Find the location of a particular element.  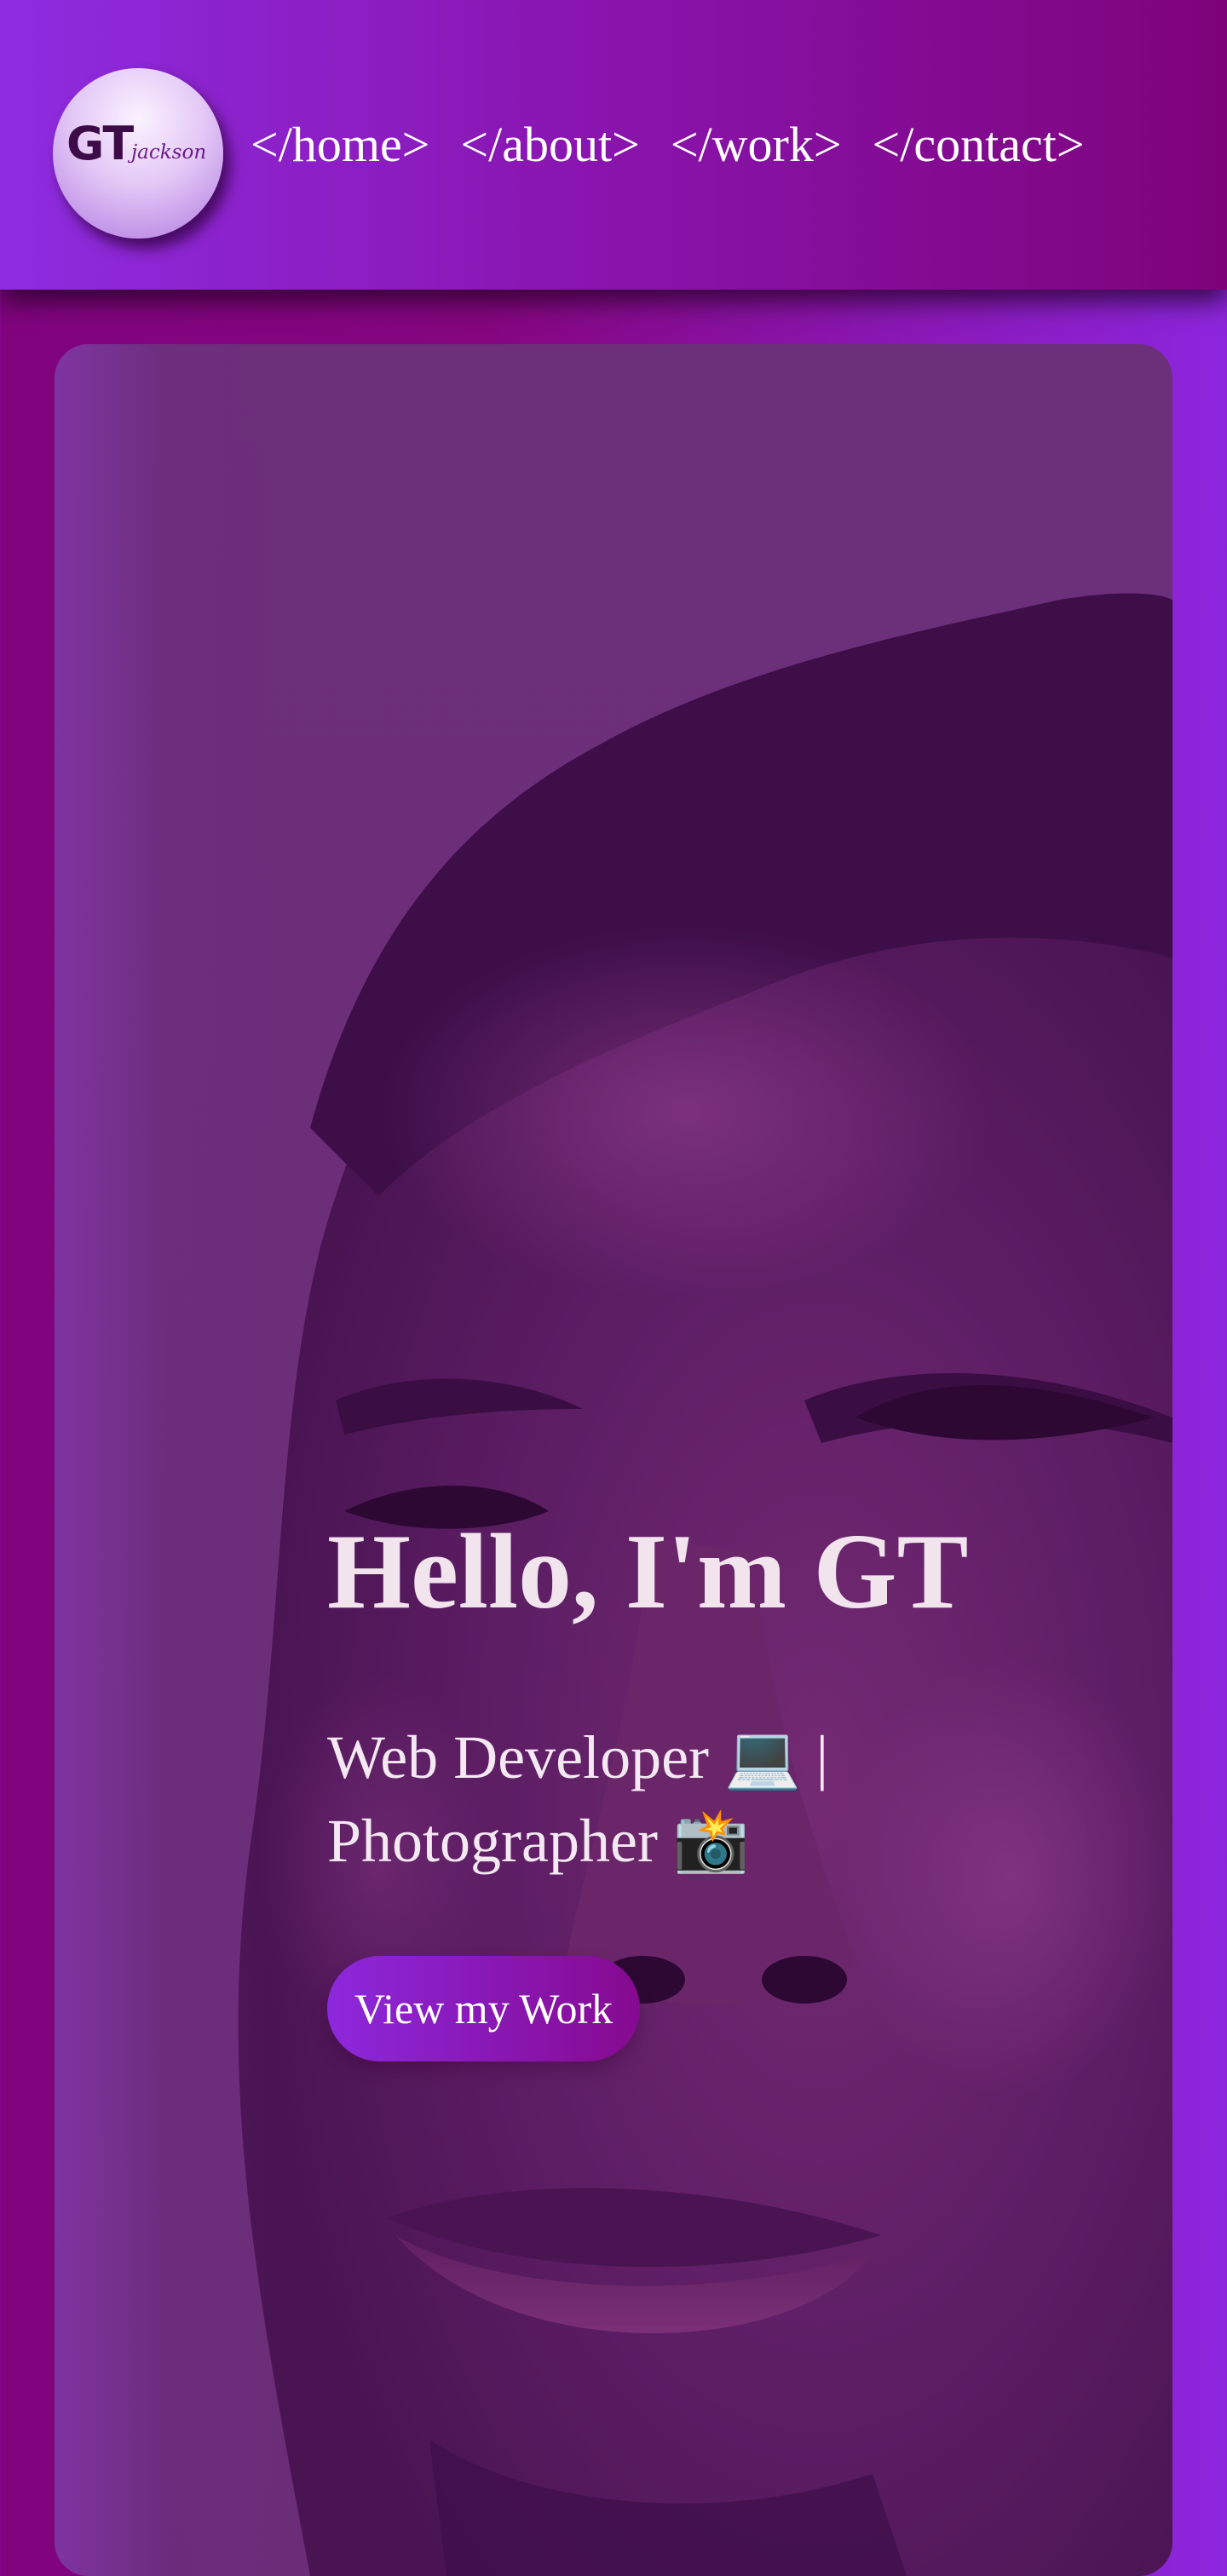

logo: GT jackson is located at coordinates (138, 154).